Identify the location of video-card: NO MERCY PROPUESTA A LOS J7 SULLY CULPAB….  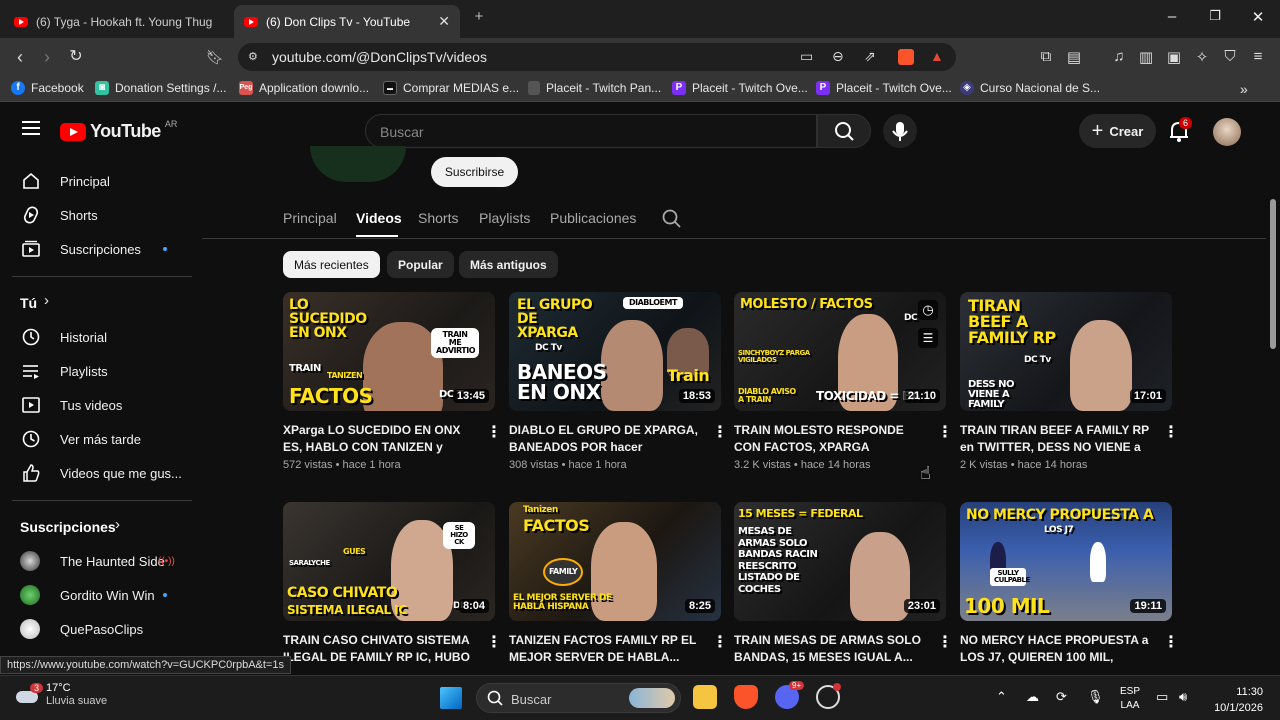
(1069, 585).